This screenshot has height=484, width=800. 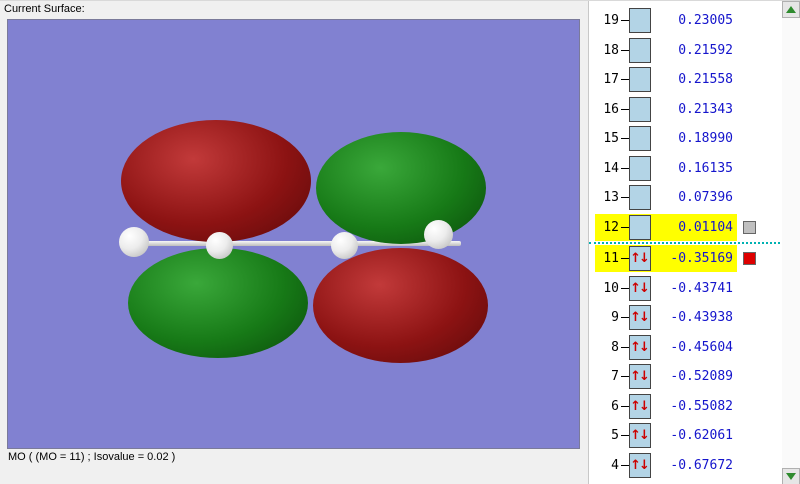 I want to click on orbital-energy-value: 0.18990, so click(x=705, y=139).